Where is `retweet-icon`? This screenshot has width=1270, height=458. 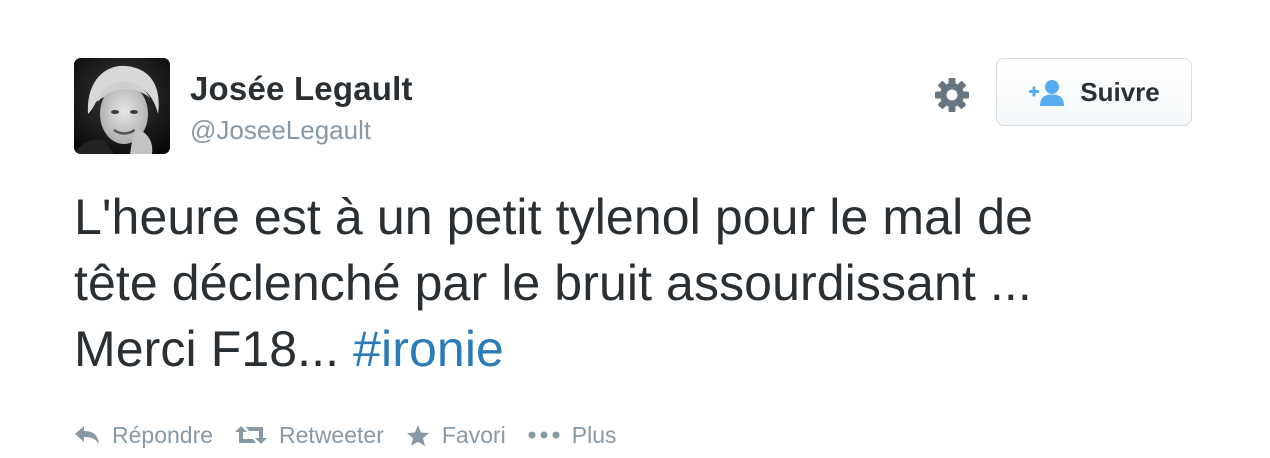
retweet-icon is located at coordinates (251, 435).